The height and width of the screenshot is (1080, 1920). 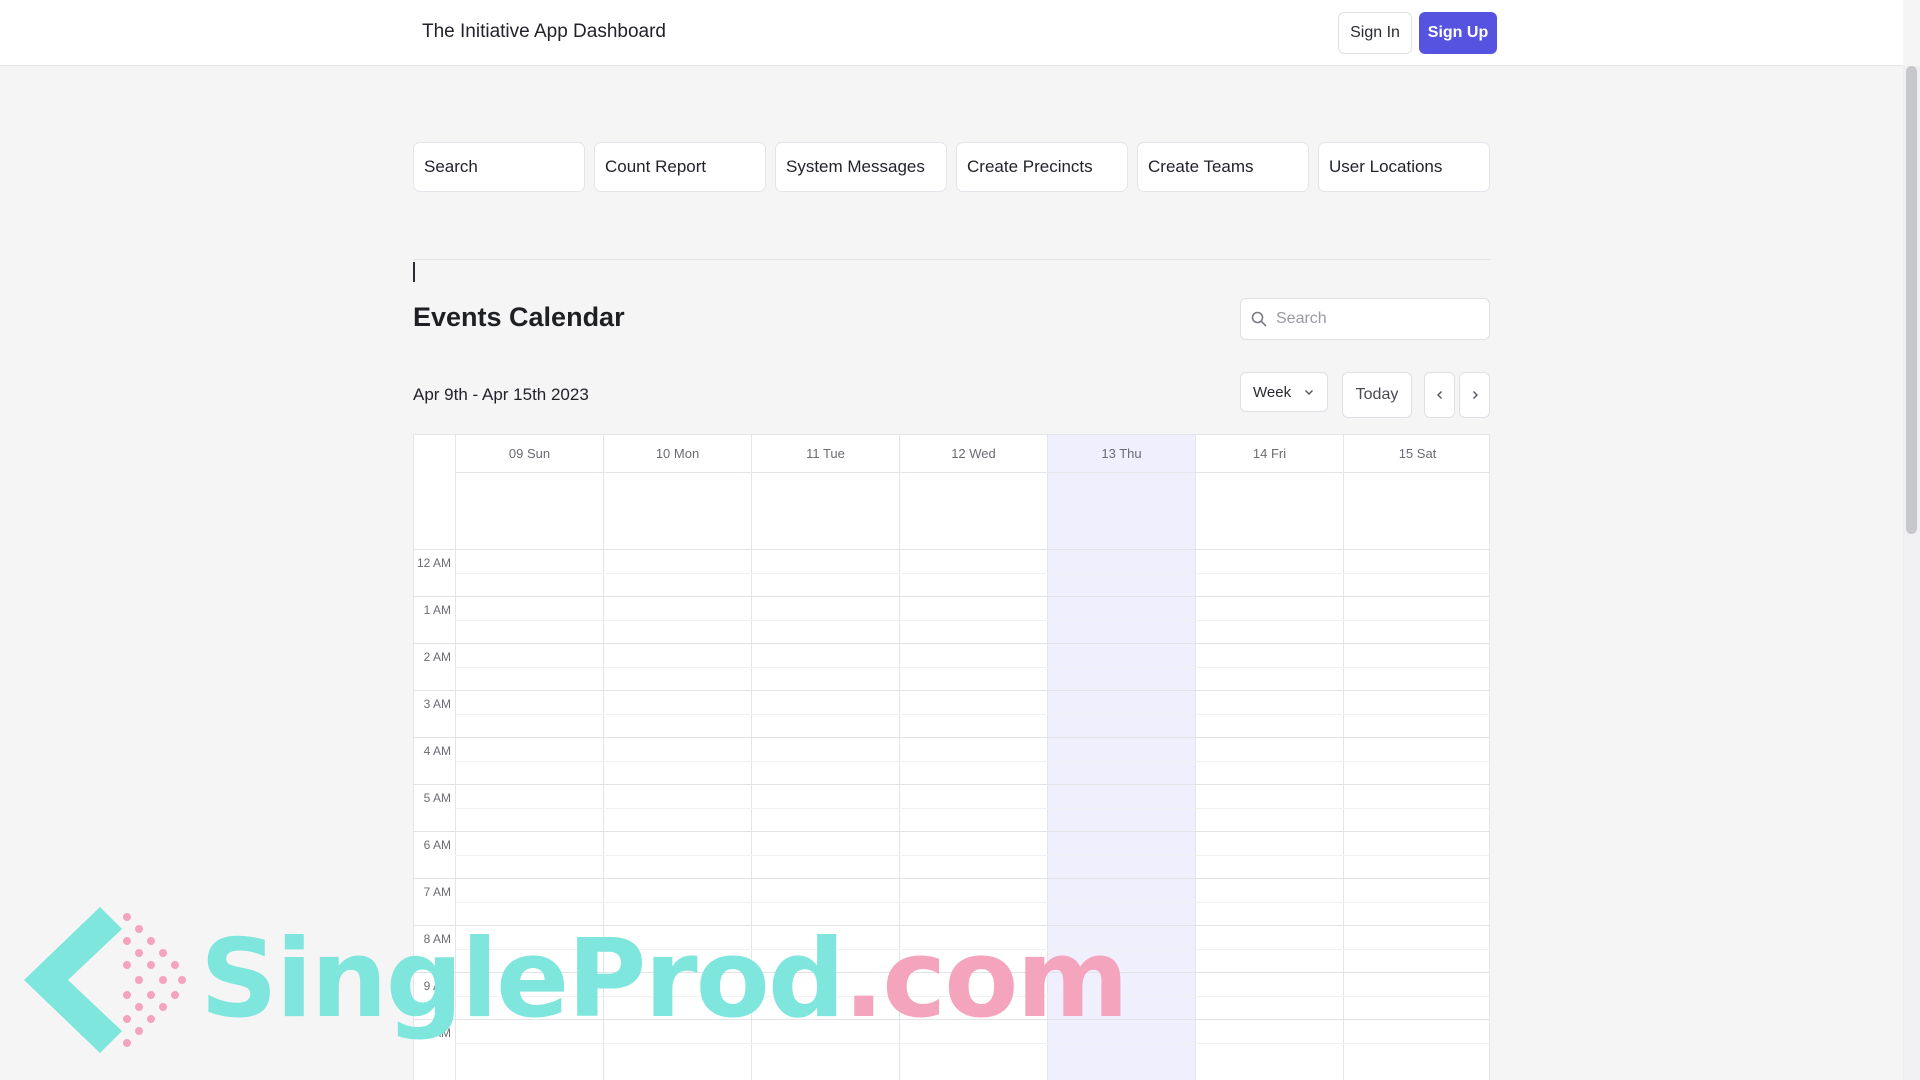 I want to click on prev-week-button, so click(x=1439, y=395).